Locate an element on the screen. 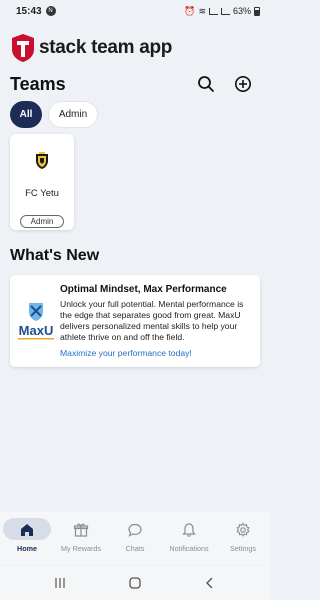 Image resolution: width=320 pixels, height=600 pixels. add-team-icon is located at coordinates (243, 84).